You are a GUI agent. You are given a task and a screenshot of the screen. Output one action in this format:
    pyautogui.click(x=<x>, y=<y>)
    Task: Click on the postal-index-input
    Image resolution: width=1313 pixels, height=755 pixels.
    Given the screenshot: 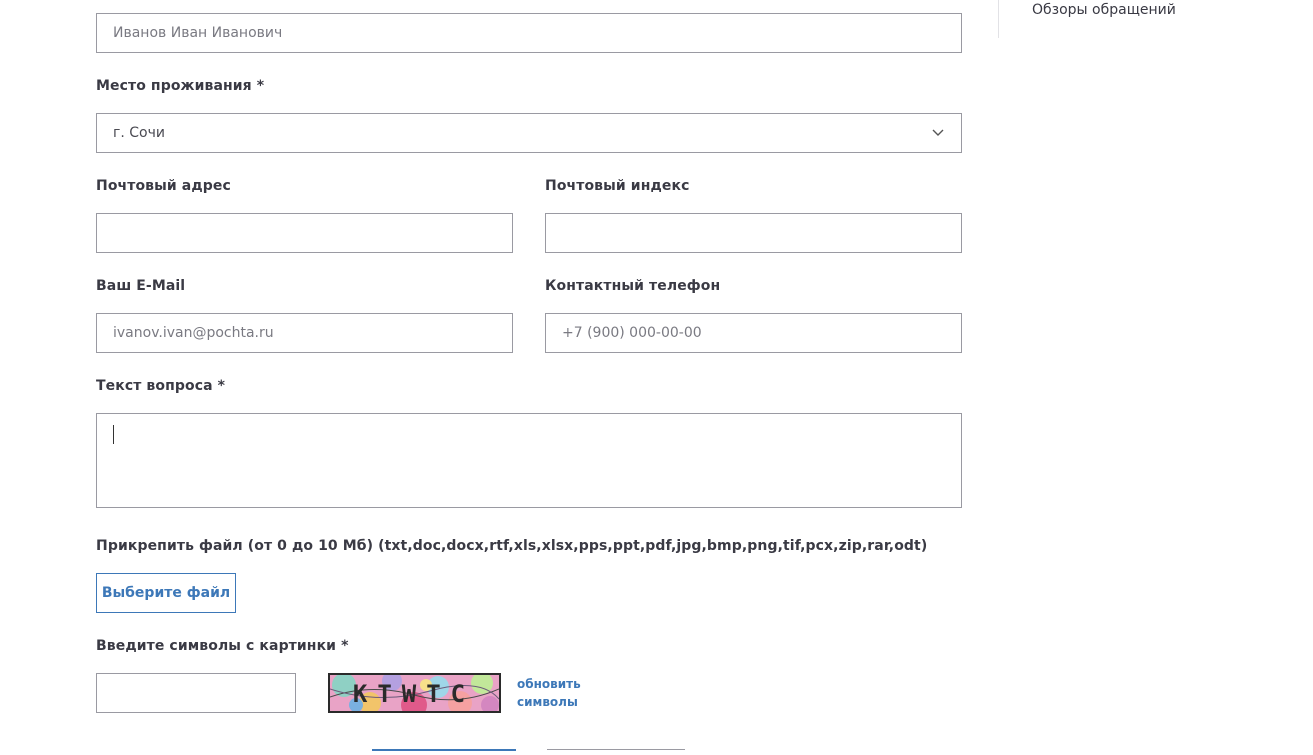 What is the action you would take?
    pyautogui.click(x=753, y=233)
    